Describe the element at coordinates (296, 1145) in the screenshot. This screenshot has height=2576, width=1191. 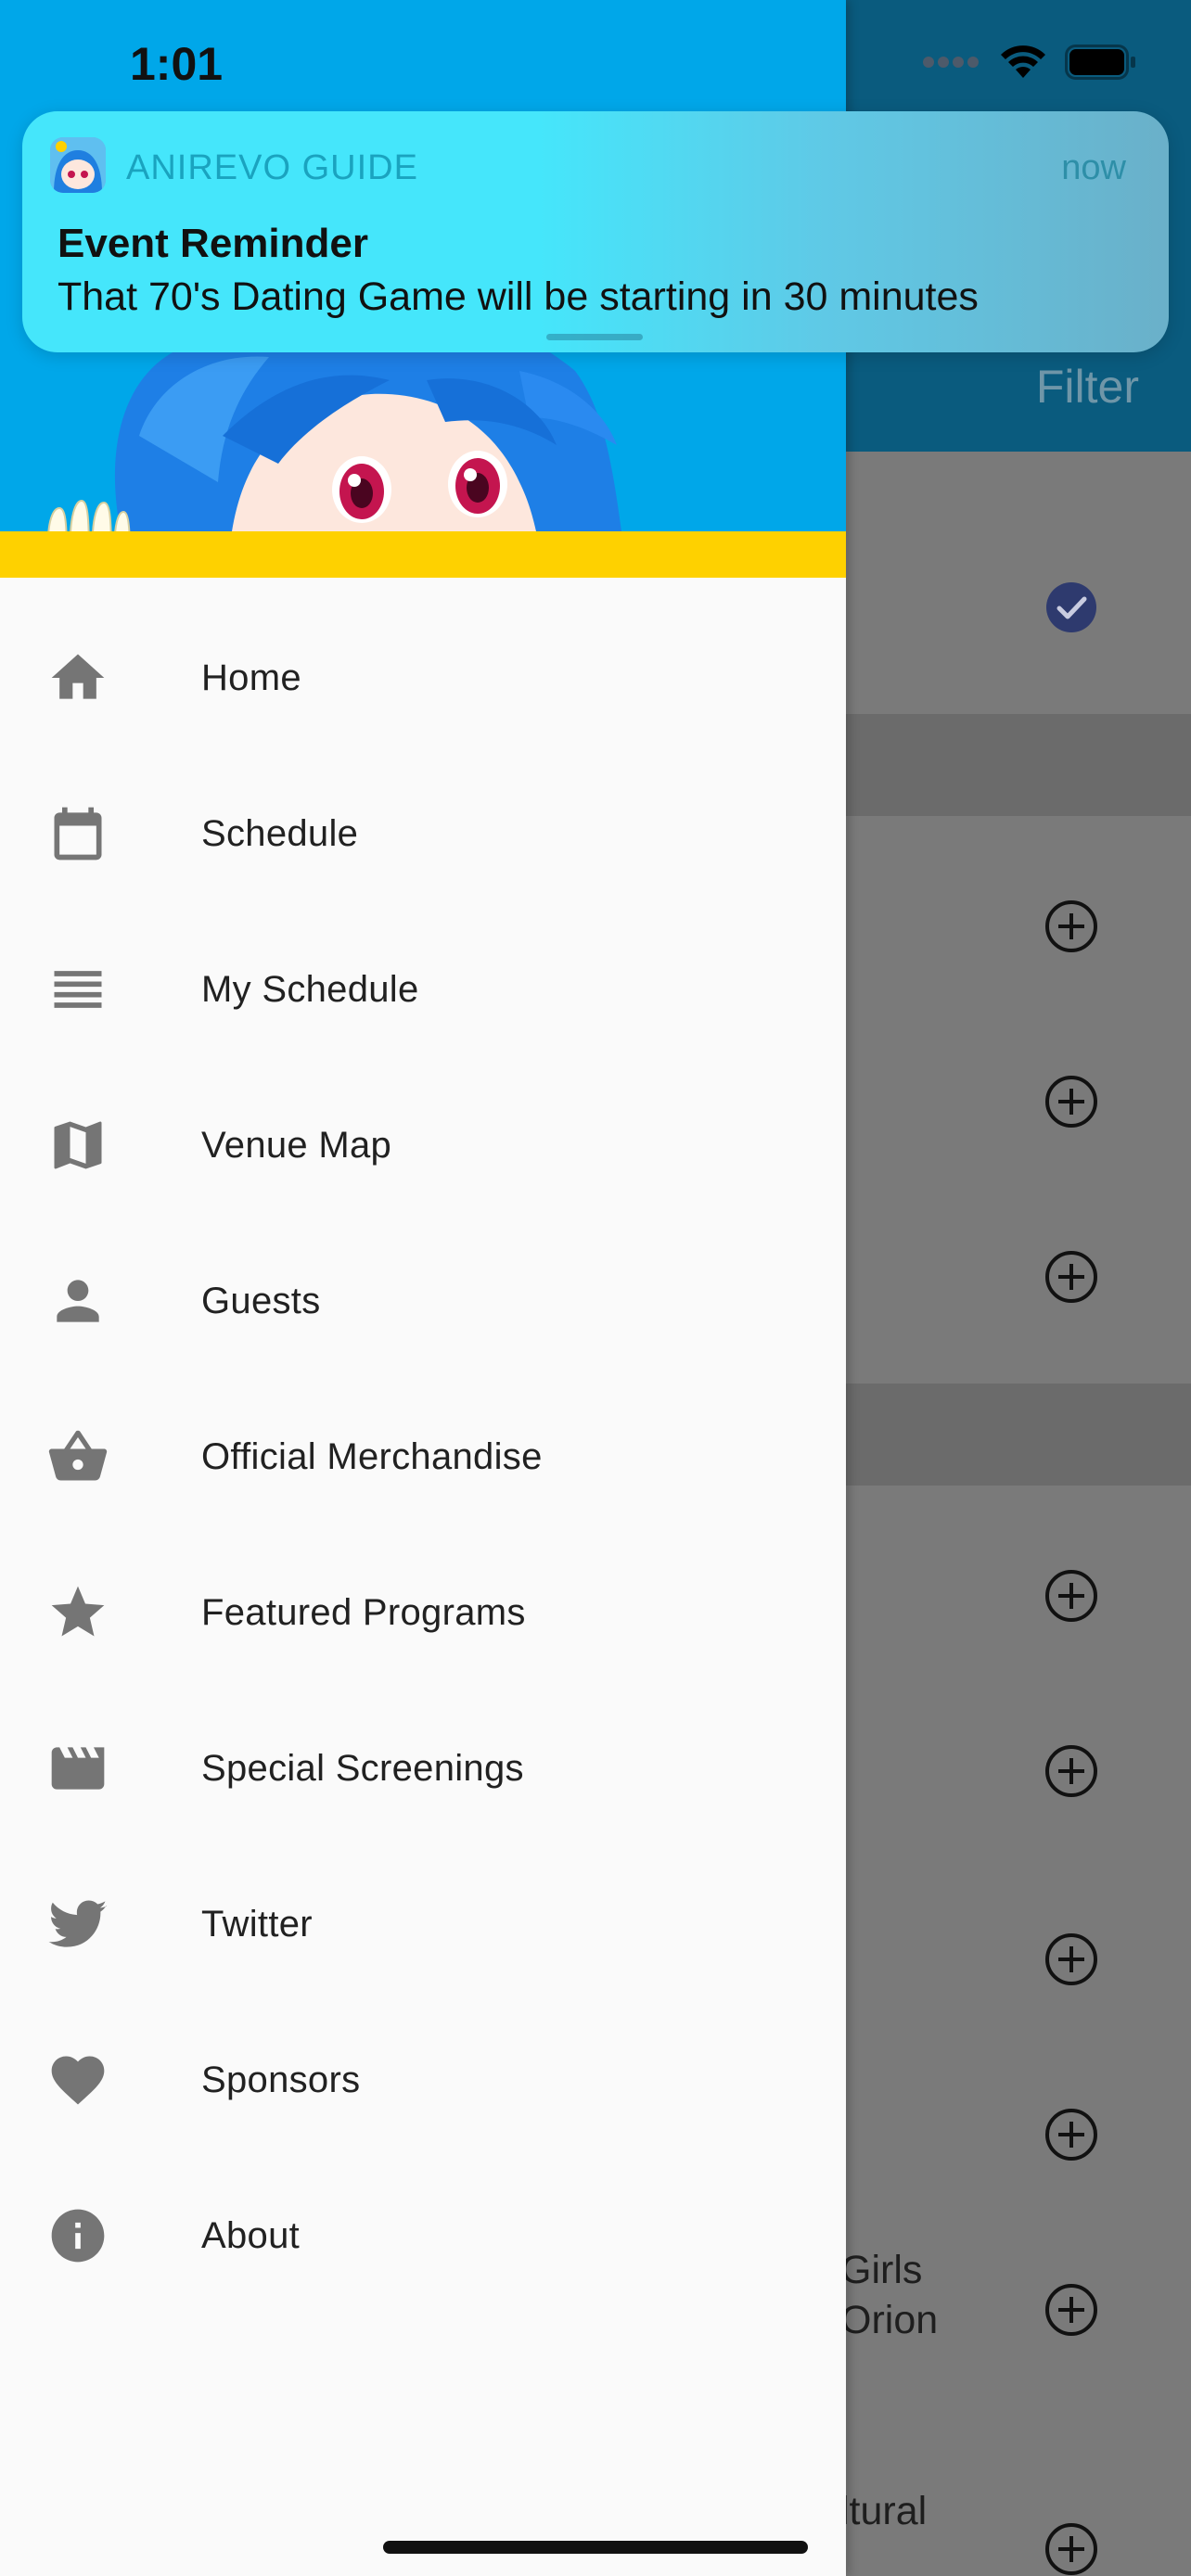
I see `menu-item-label: Venue Map` at that location.